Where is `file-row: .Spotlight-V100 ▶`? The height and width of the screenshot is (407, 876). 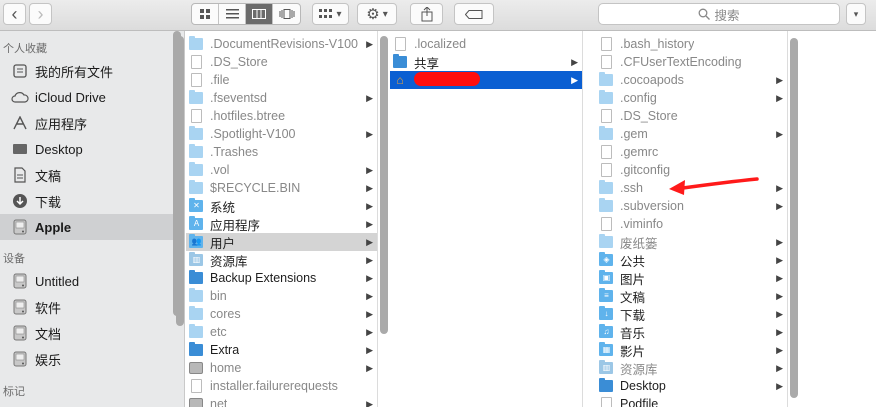 file-row: .Spotlight-V100 ▶ is located at coordinates (281, 134).